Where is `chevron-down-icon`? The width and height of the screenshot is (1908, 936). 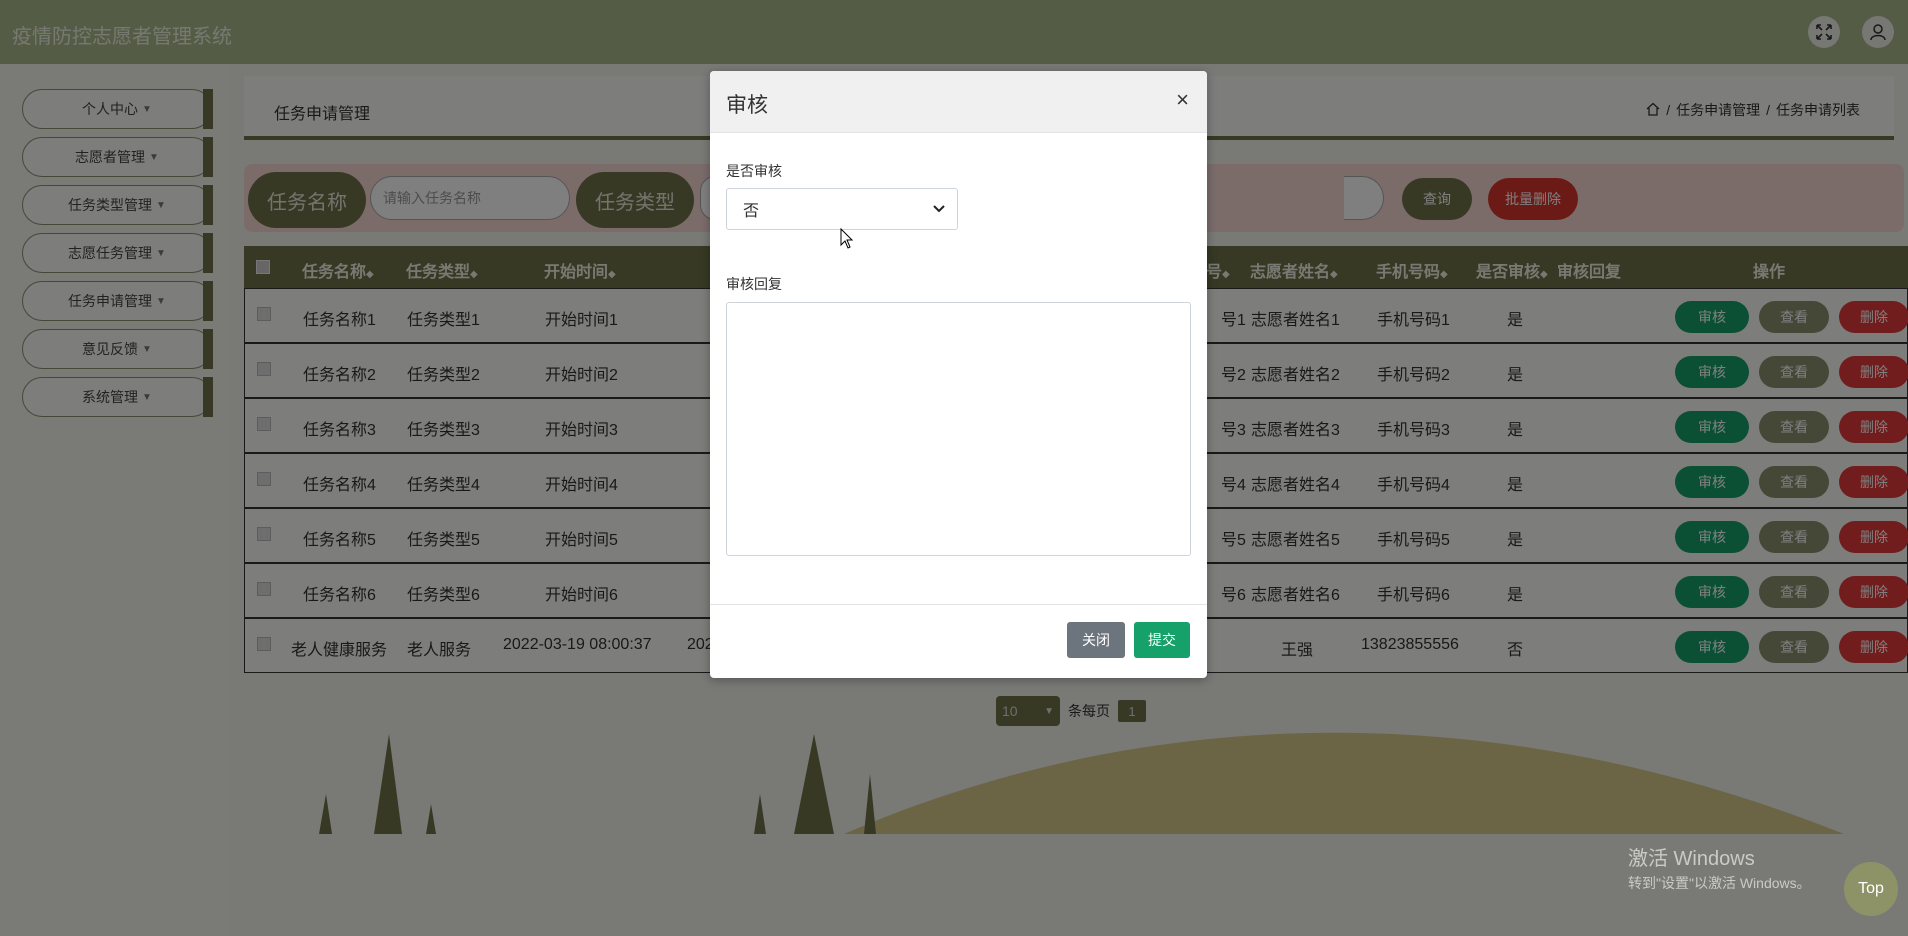
chevron-down-icon is located at coordinates (939, 209).